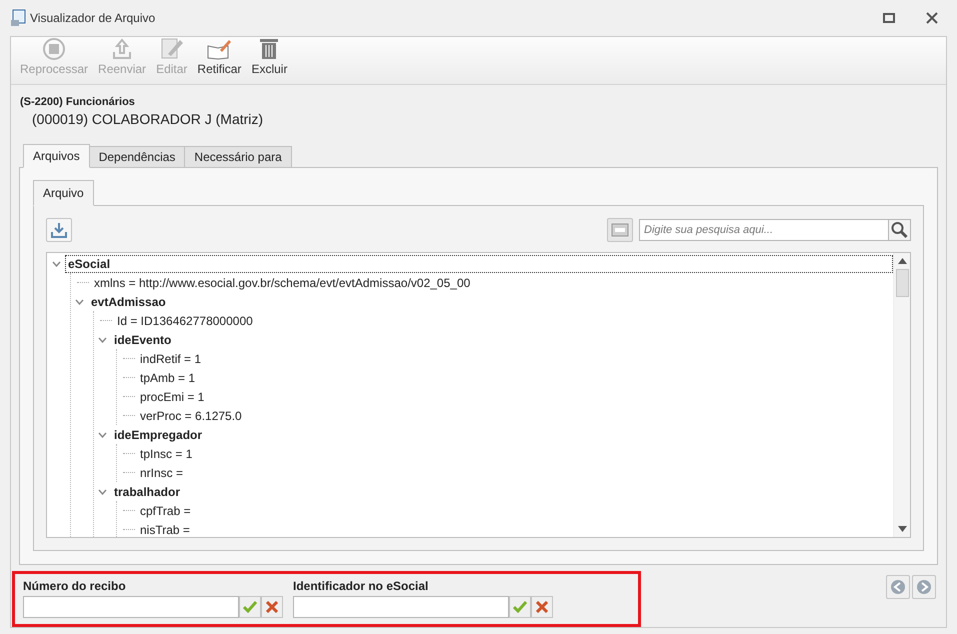  Describe the element at coordinates (166, 453) in the screenshot. I see `tree-item: tpInsc = 1` at that location.